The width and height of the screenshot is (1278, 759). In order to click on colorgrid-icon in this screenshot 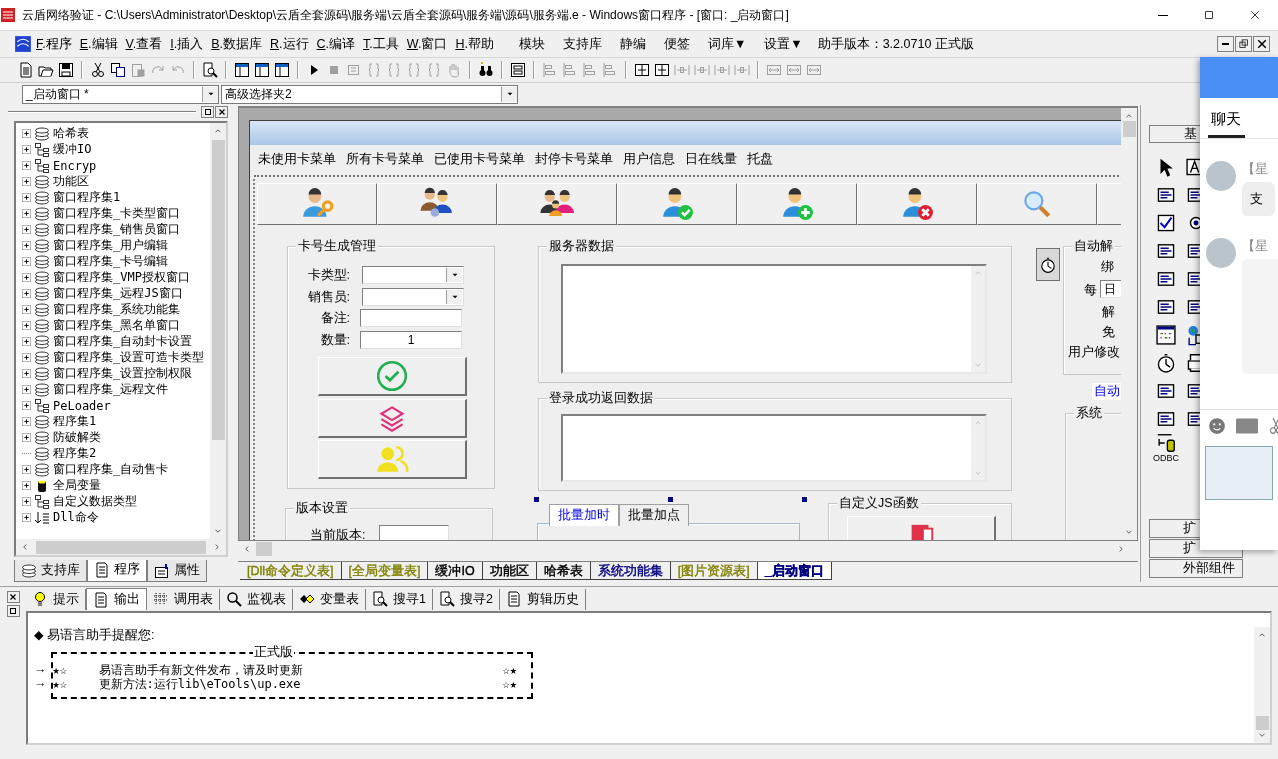, I will do `click(1166, 335)`.